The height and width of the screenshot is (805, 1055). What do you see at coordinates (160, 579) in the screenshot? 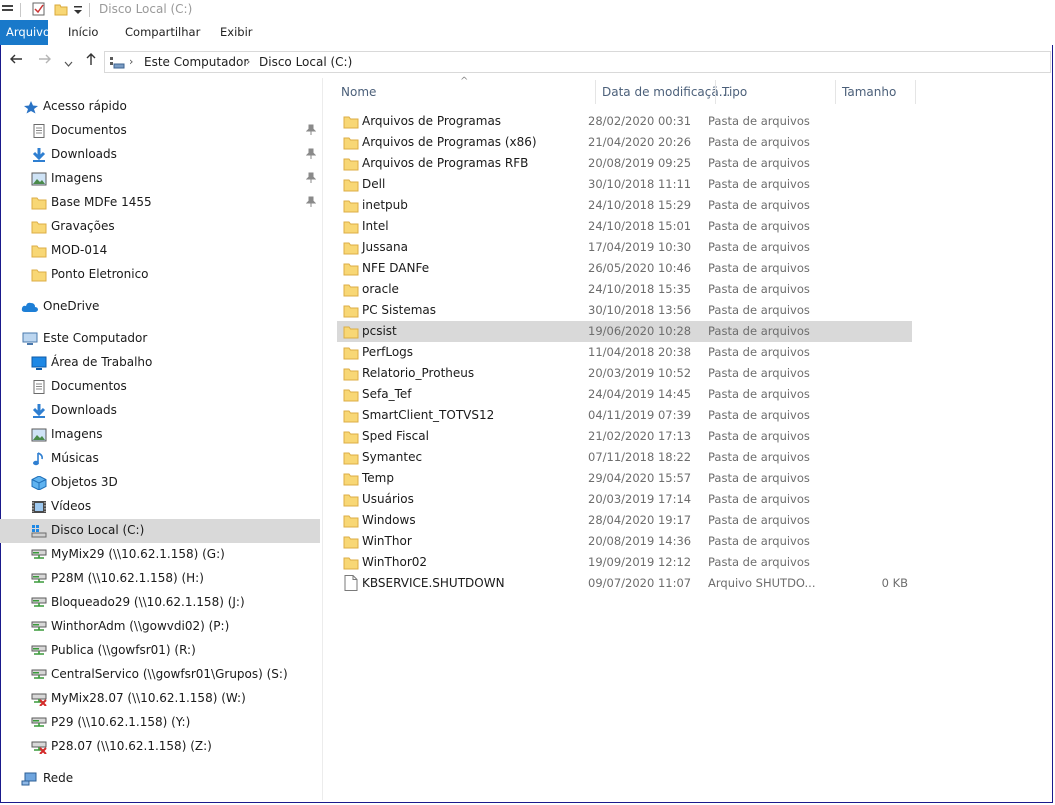
I see `sidebar-item-p28m-10-62-1-158-h: P28M (\\10.62.1.158) (H:)` at bounding box center [160, 579].